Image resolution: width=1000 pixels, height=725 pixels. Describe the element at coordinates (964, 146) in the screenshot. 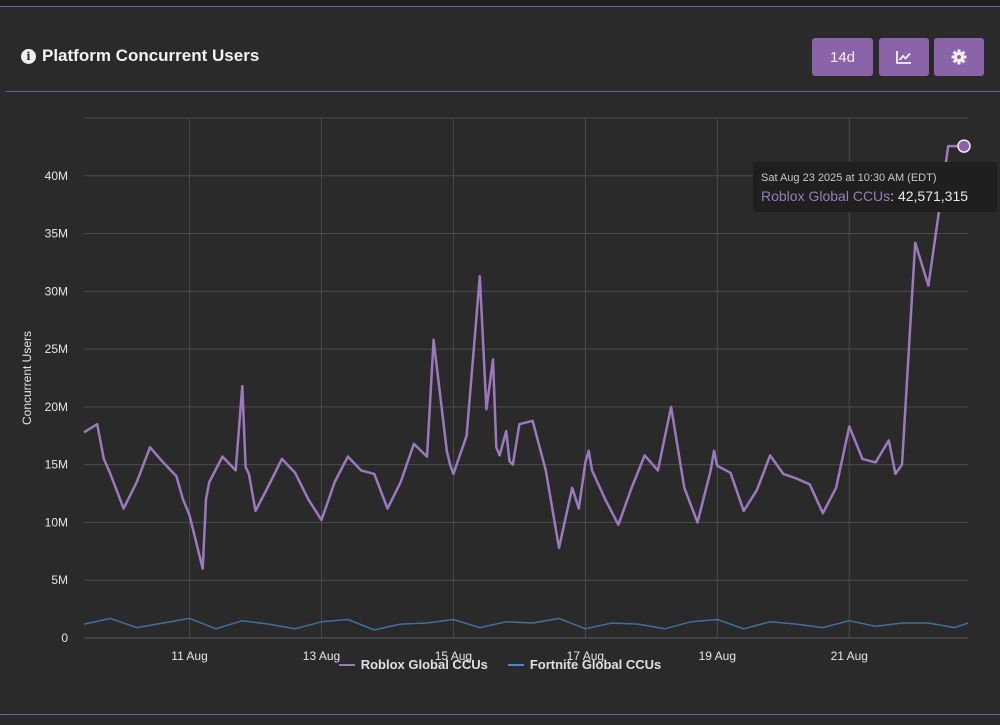

I see `hover-point` at that location.